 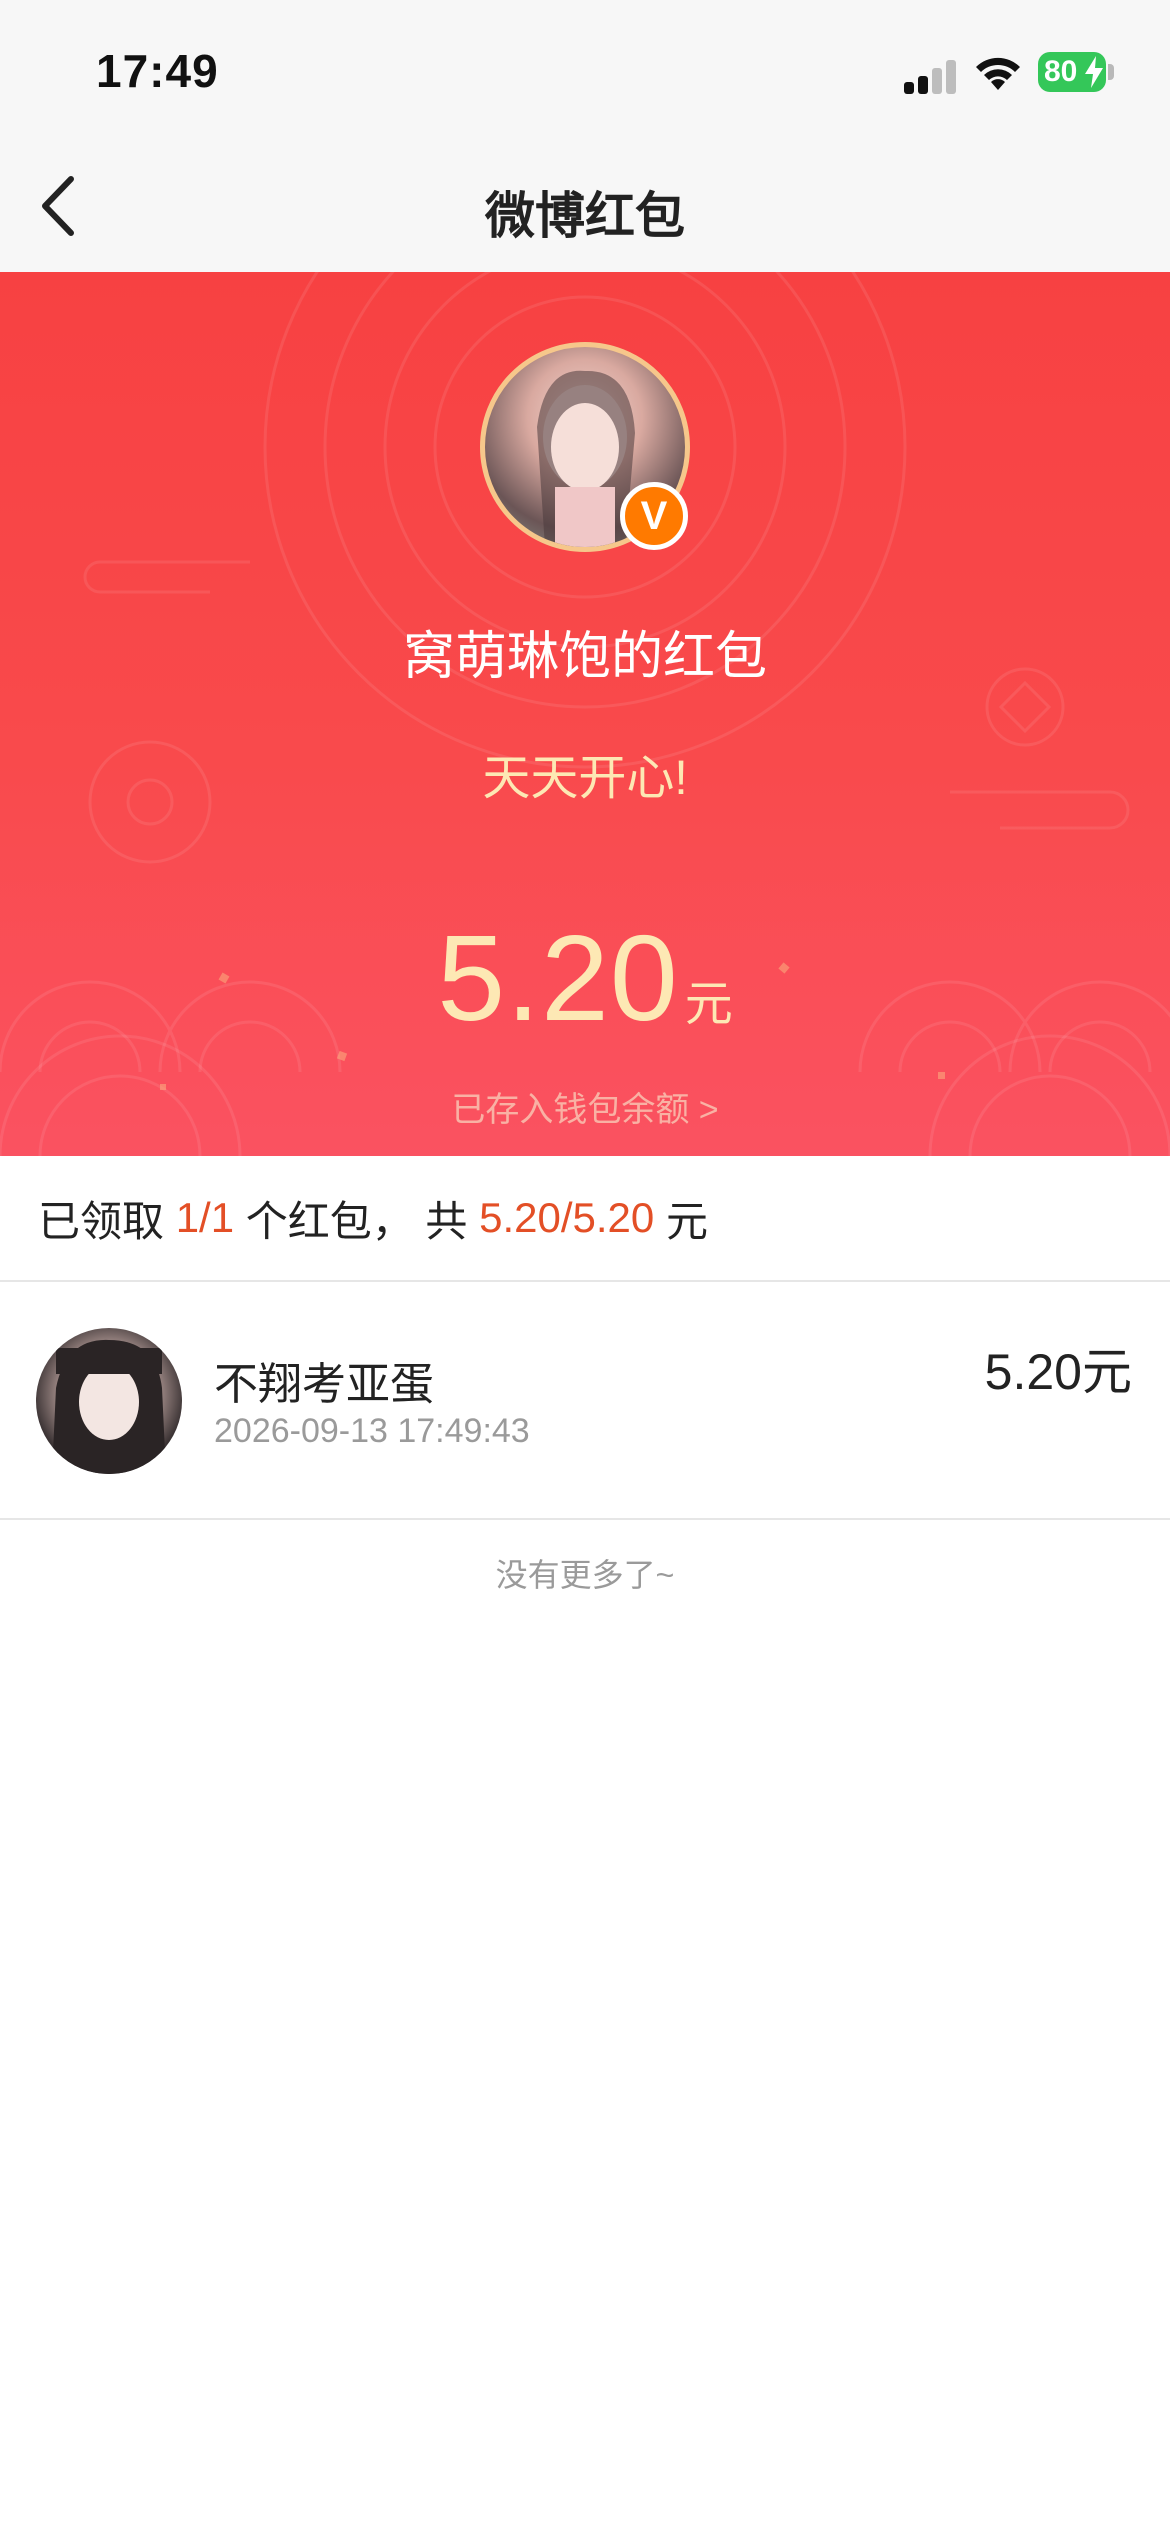 I want to click on charging-bolt-icon, so click(x=1094, y=72).